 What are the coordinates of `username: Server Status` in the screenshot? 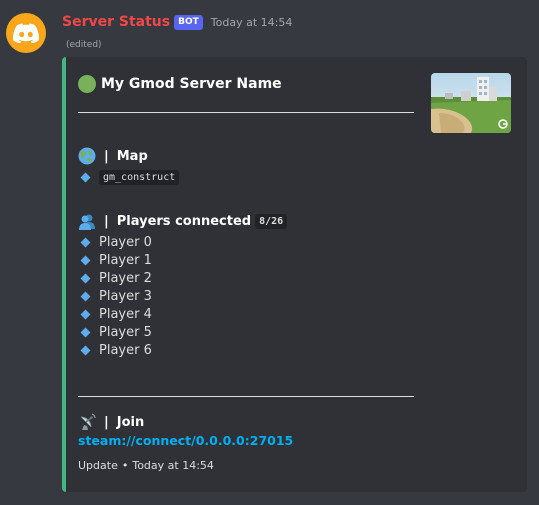 It's located at (116, 22).